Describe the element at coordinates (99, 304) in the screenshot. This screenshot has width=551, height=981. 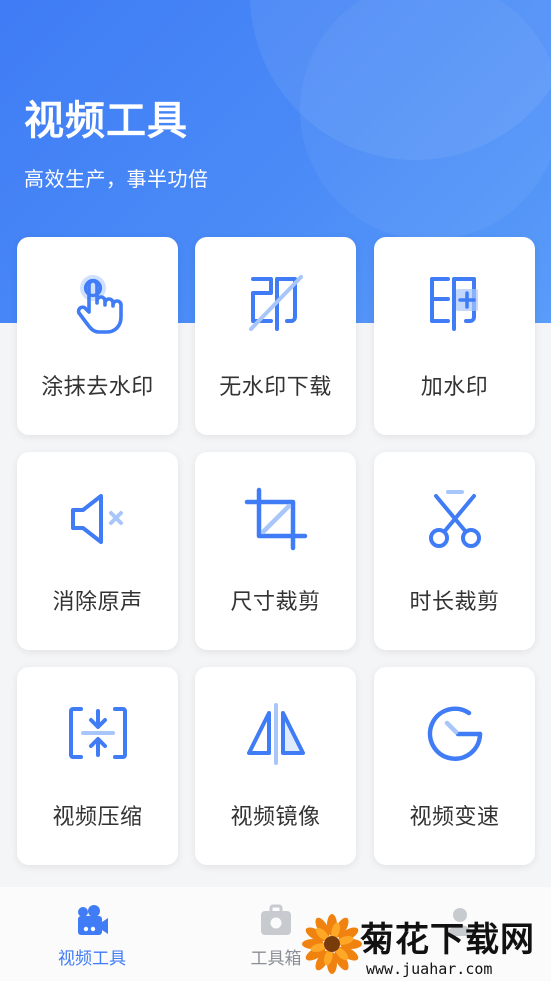
I see `hand-tap-icon` at that location.